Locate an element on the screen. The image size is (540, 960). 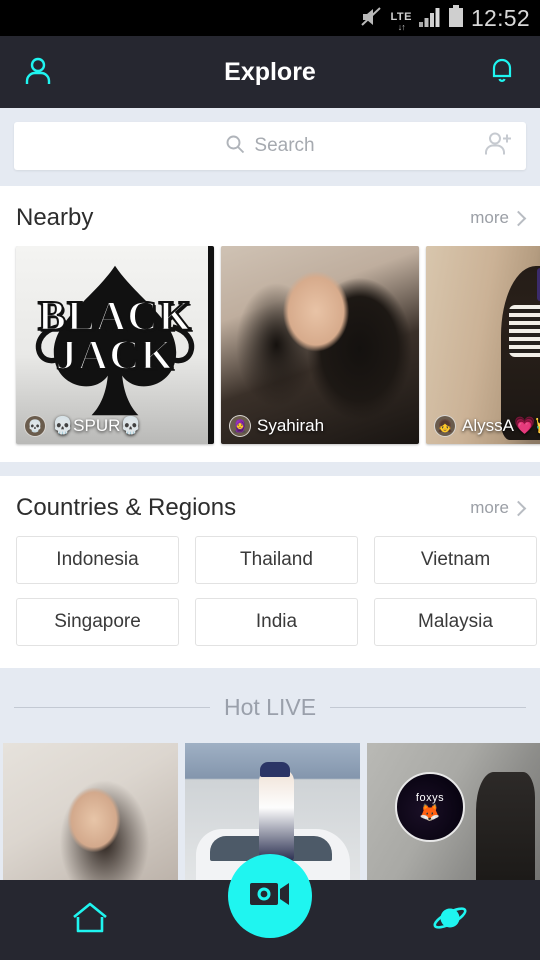
search-placeholder: Search is located at coordinates (284, 145).